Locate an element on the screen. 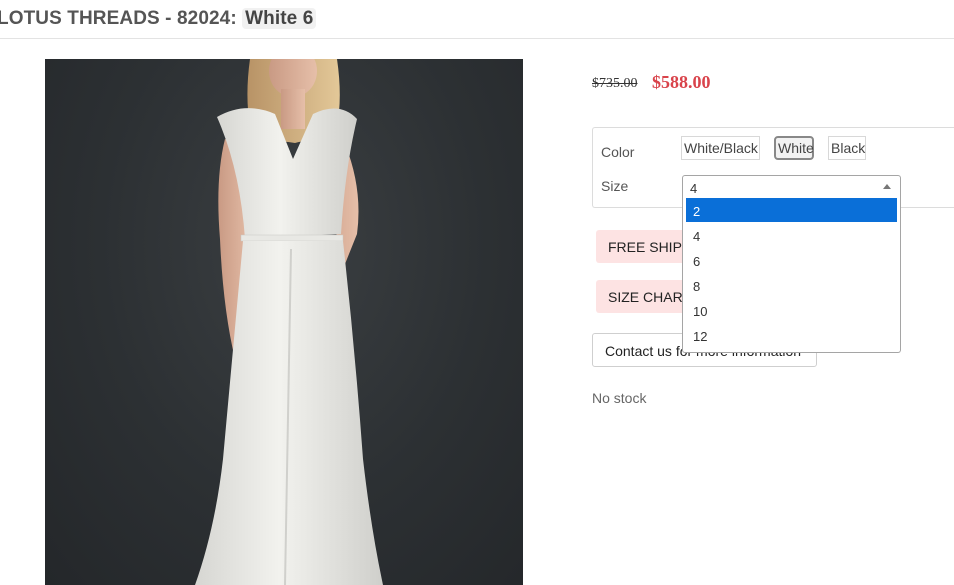 This screenshot has width=954, height=585. color-option-white: White is located at coordinates (794, 148).